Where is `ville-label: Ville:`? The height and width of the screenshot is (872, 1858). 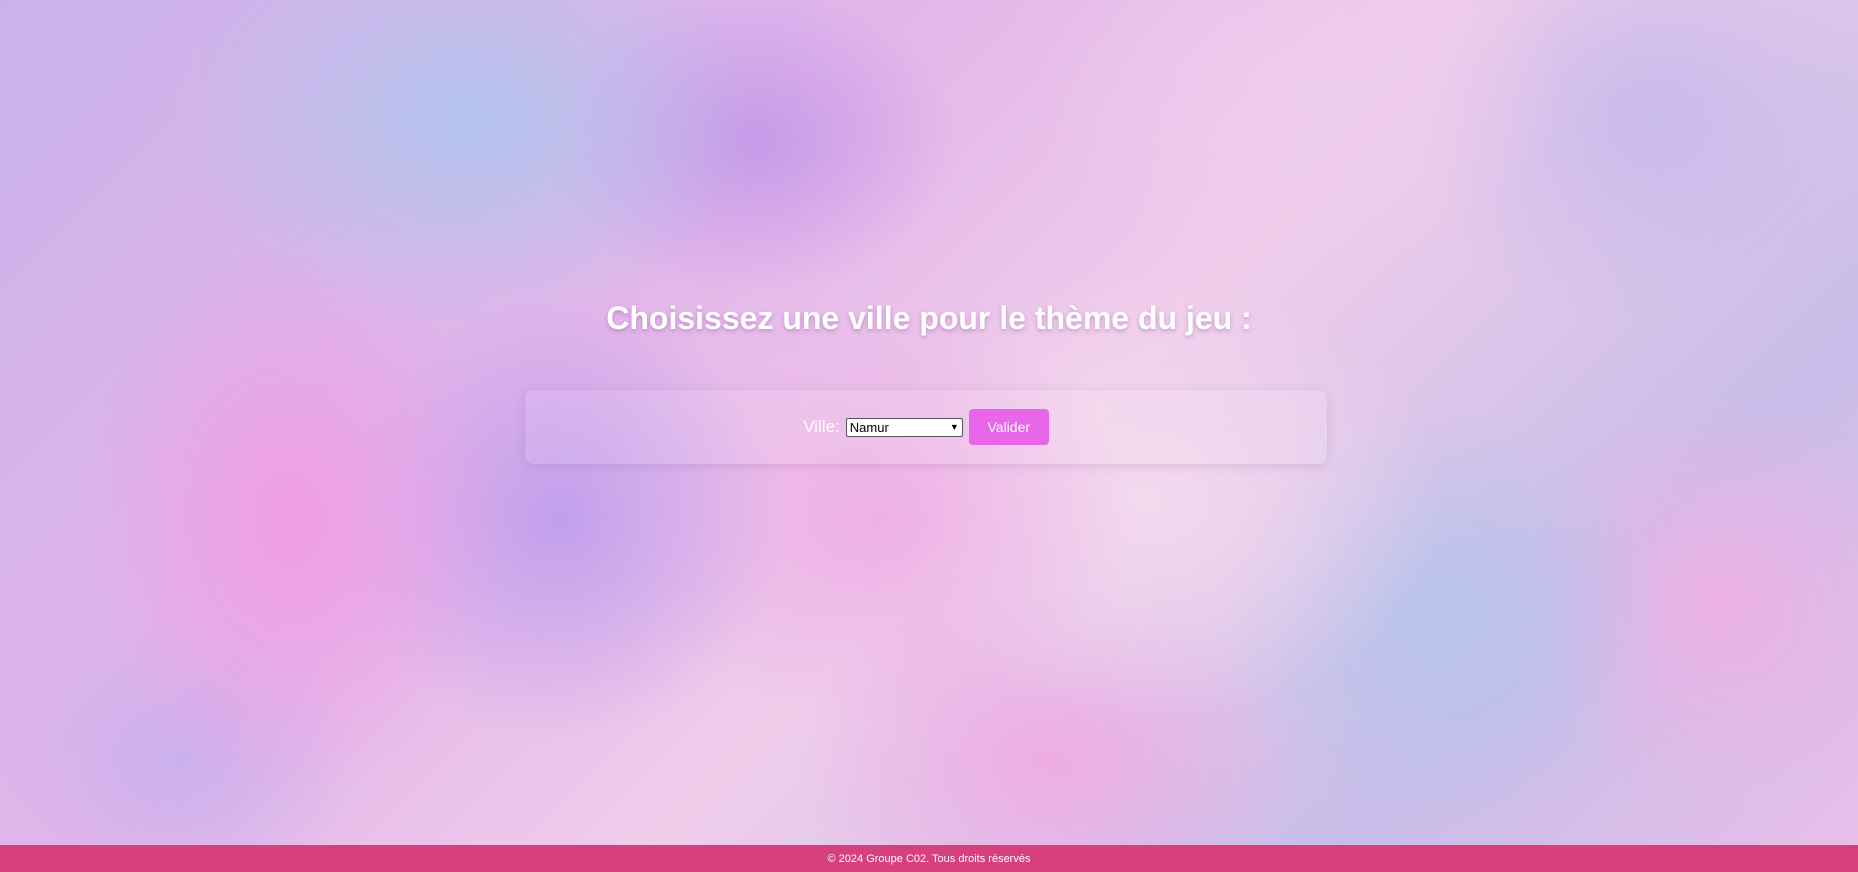
ville-label: Ville: is located at coordinates (821, 426).